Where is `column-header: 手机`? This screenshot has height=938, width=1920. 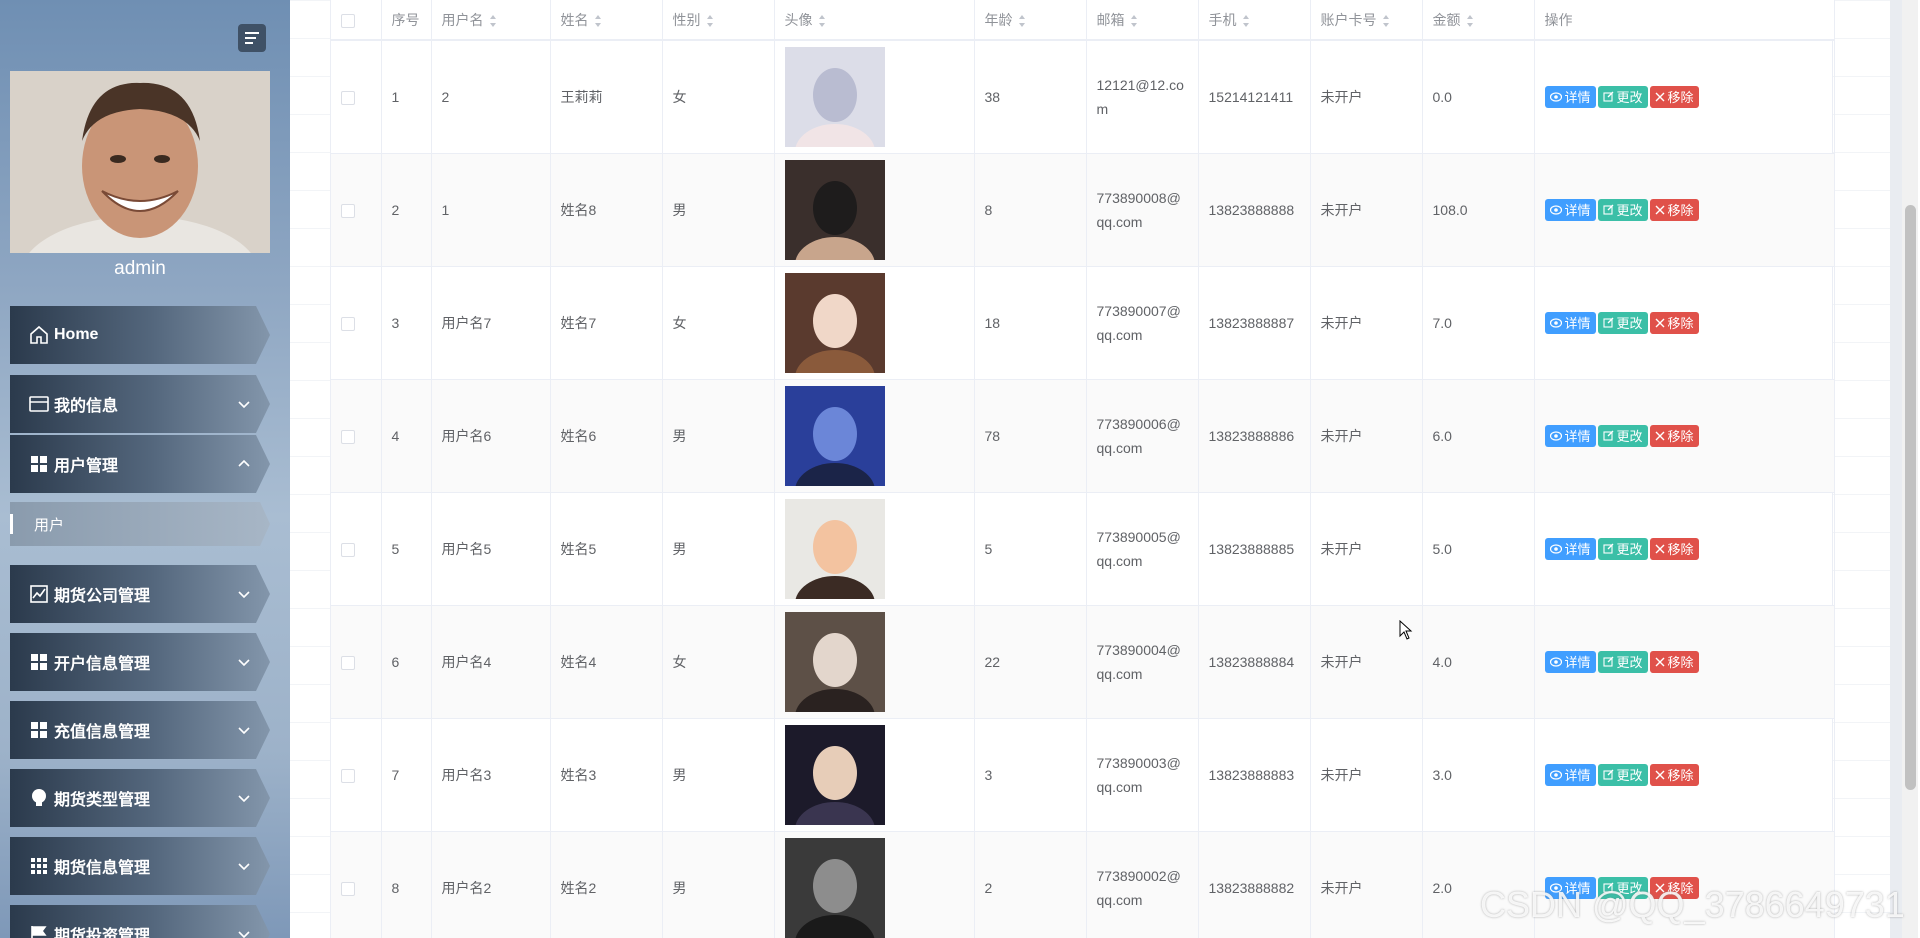 column-header: 手机 is located at coordinates (1254, 20).